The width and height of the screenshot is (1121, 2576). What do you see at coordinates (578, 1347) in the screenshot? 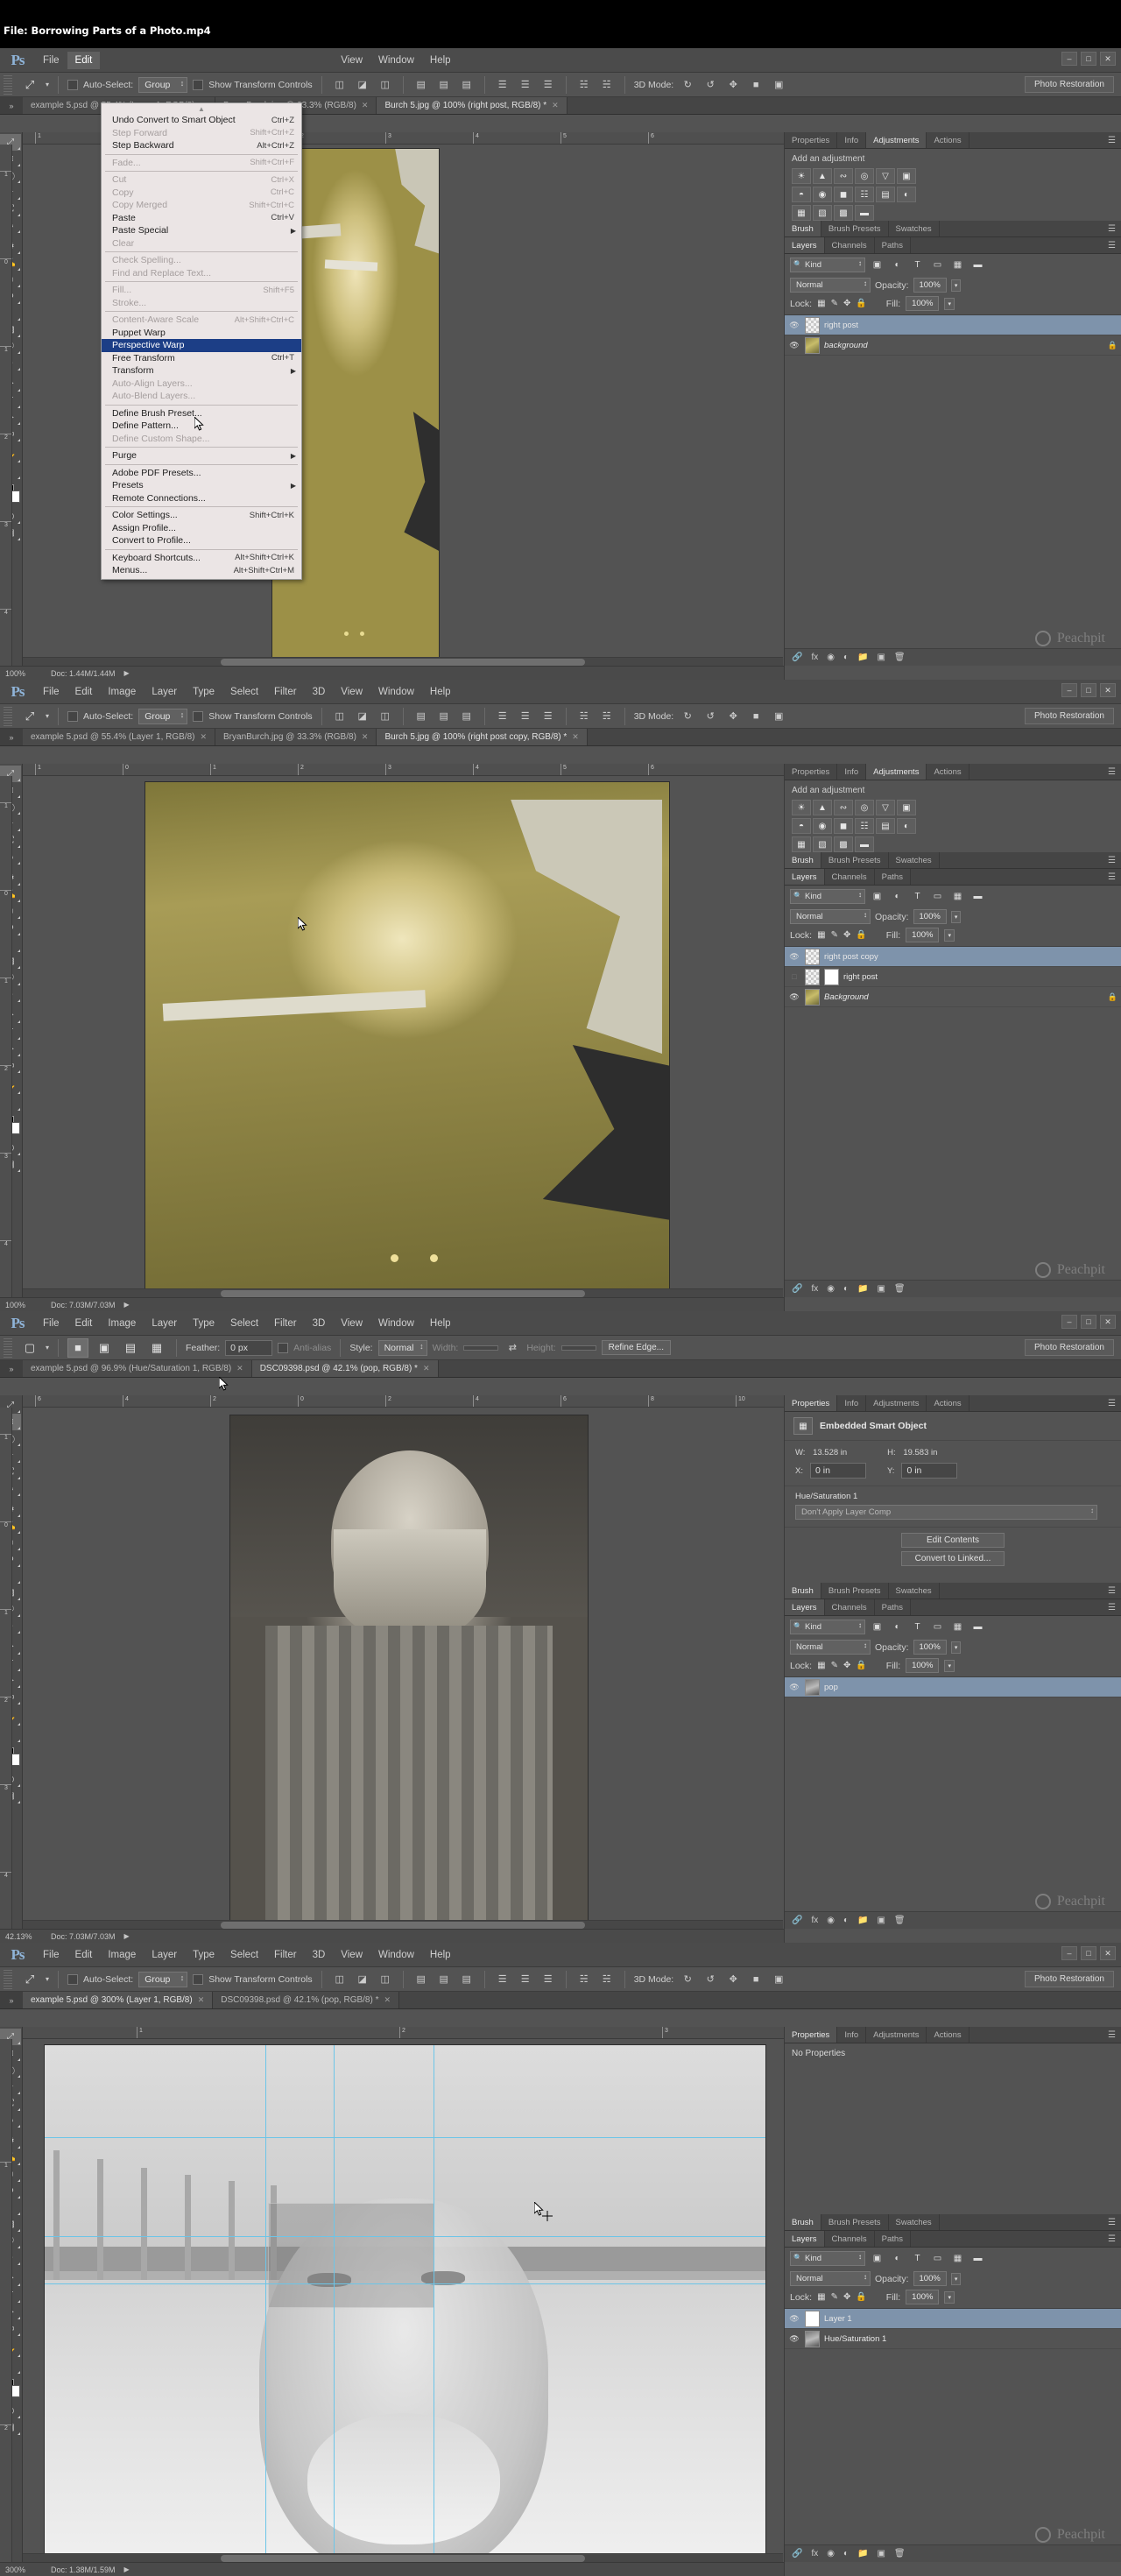
I see `height-input` at bounding box center [578, 1347].